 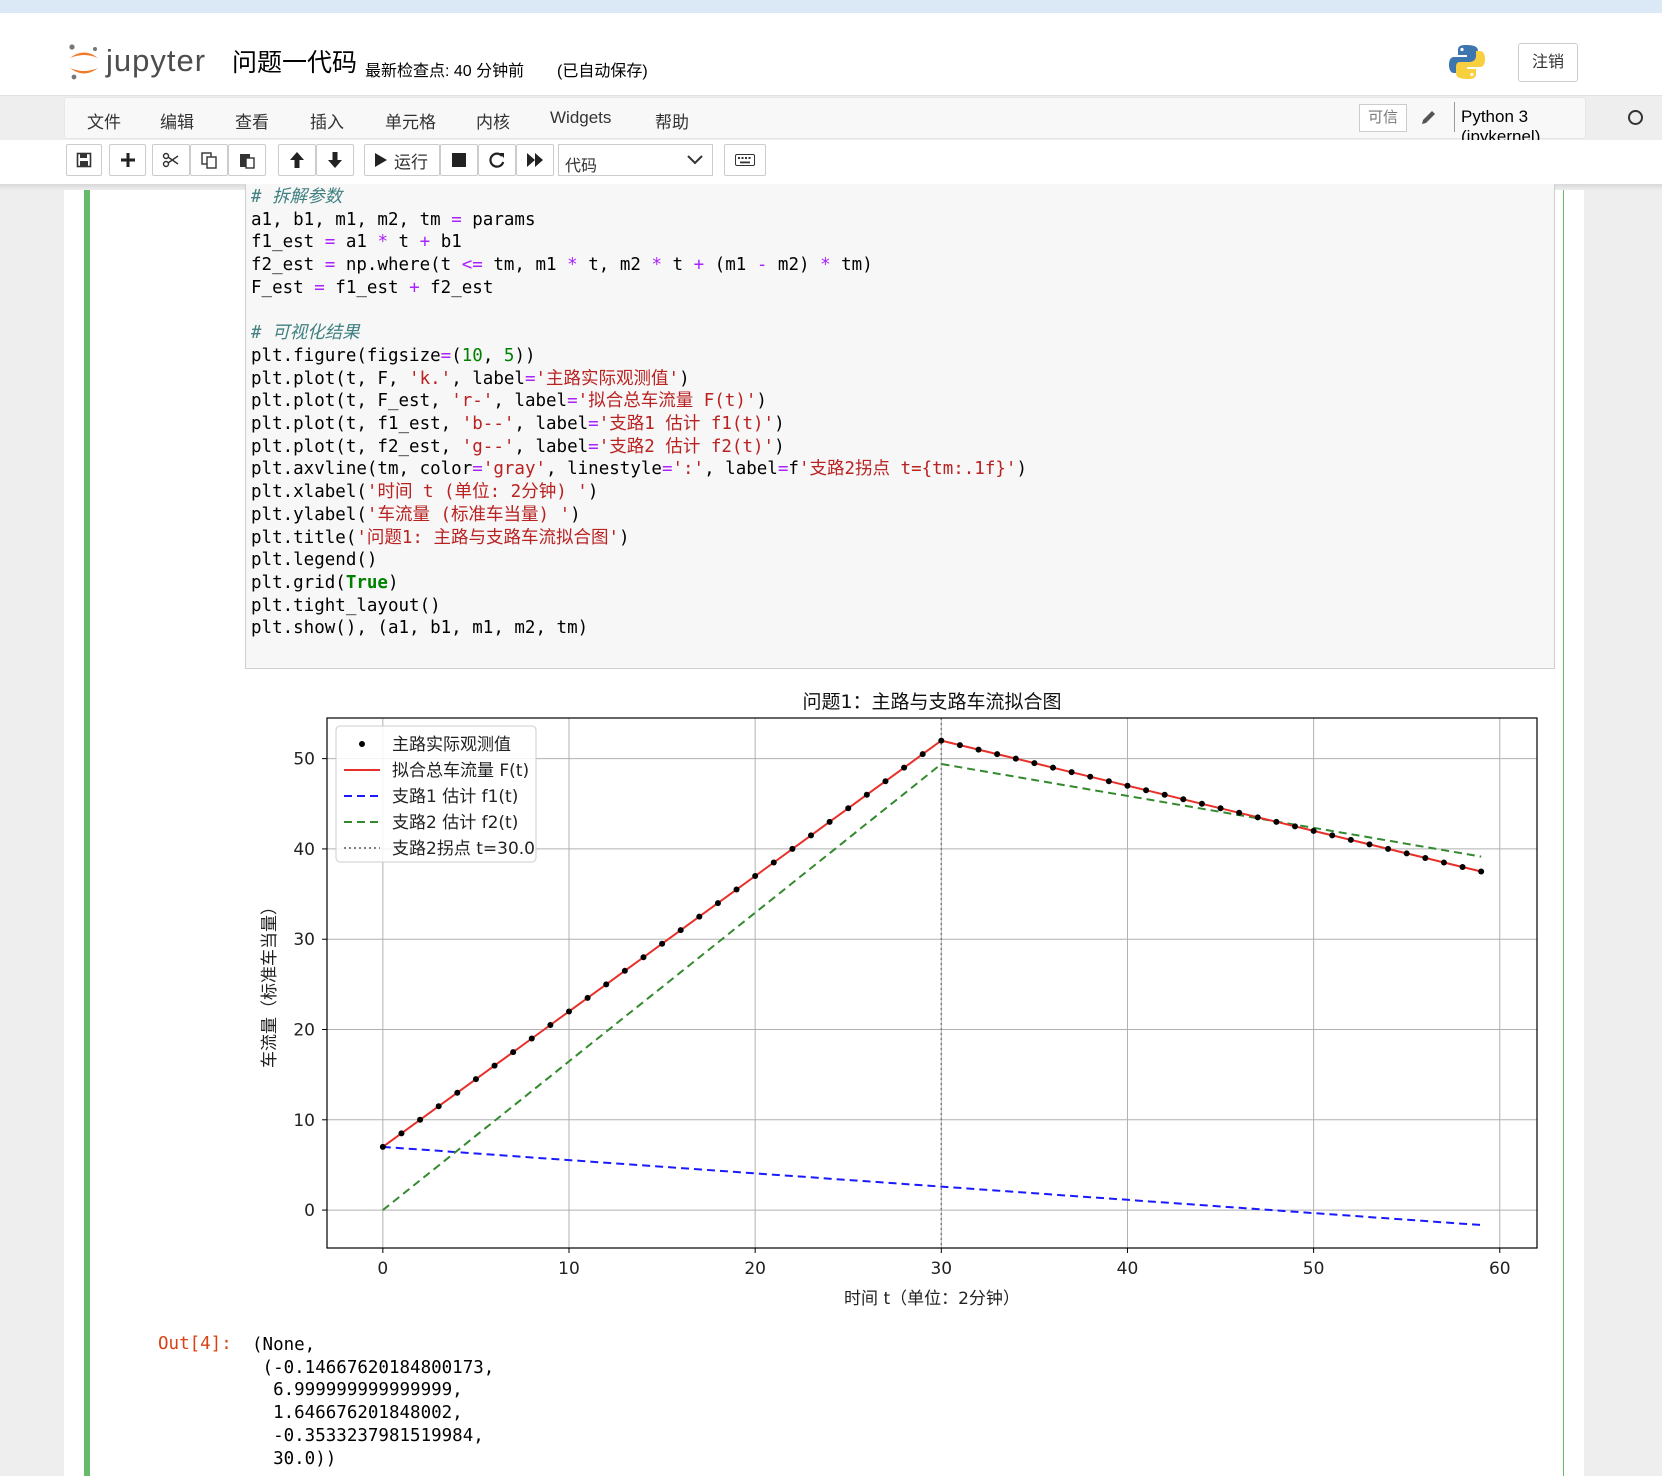 I want to click on interrupt-button, so click(x=459, y=160).